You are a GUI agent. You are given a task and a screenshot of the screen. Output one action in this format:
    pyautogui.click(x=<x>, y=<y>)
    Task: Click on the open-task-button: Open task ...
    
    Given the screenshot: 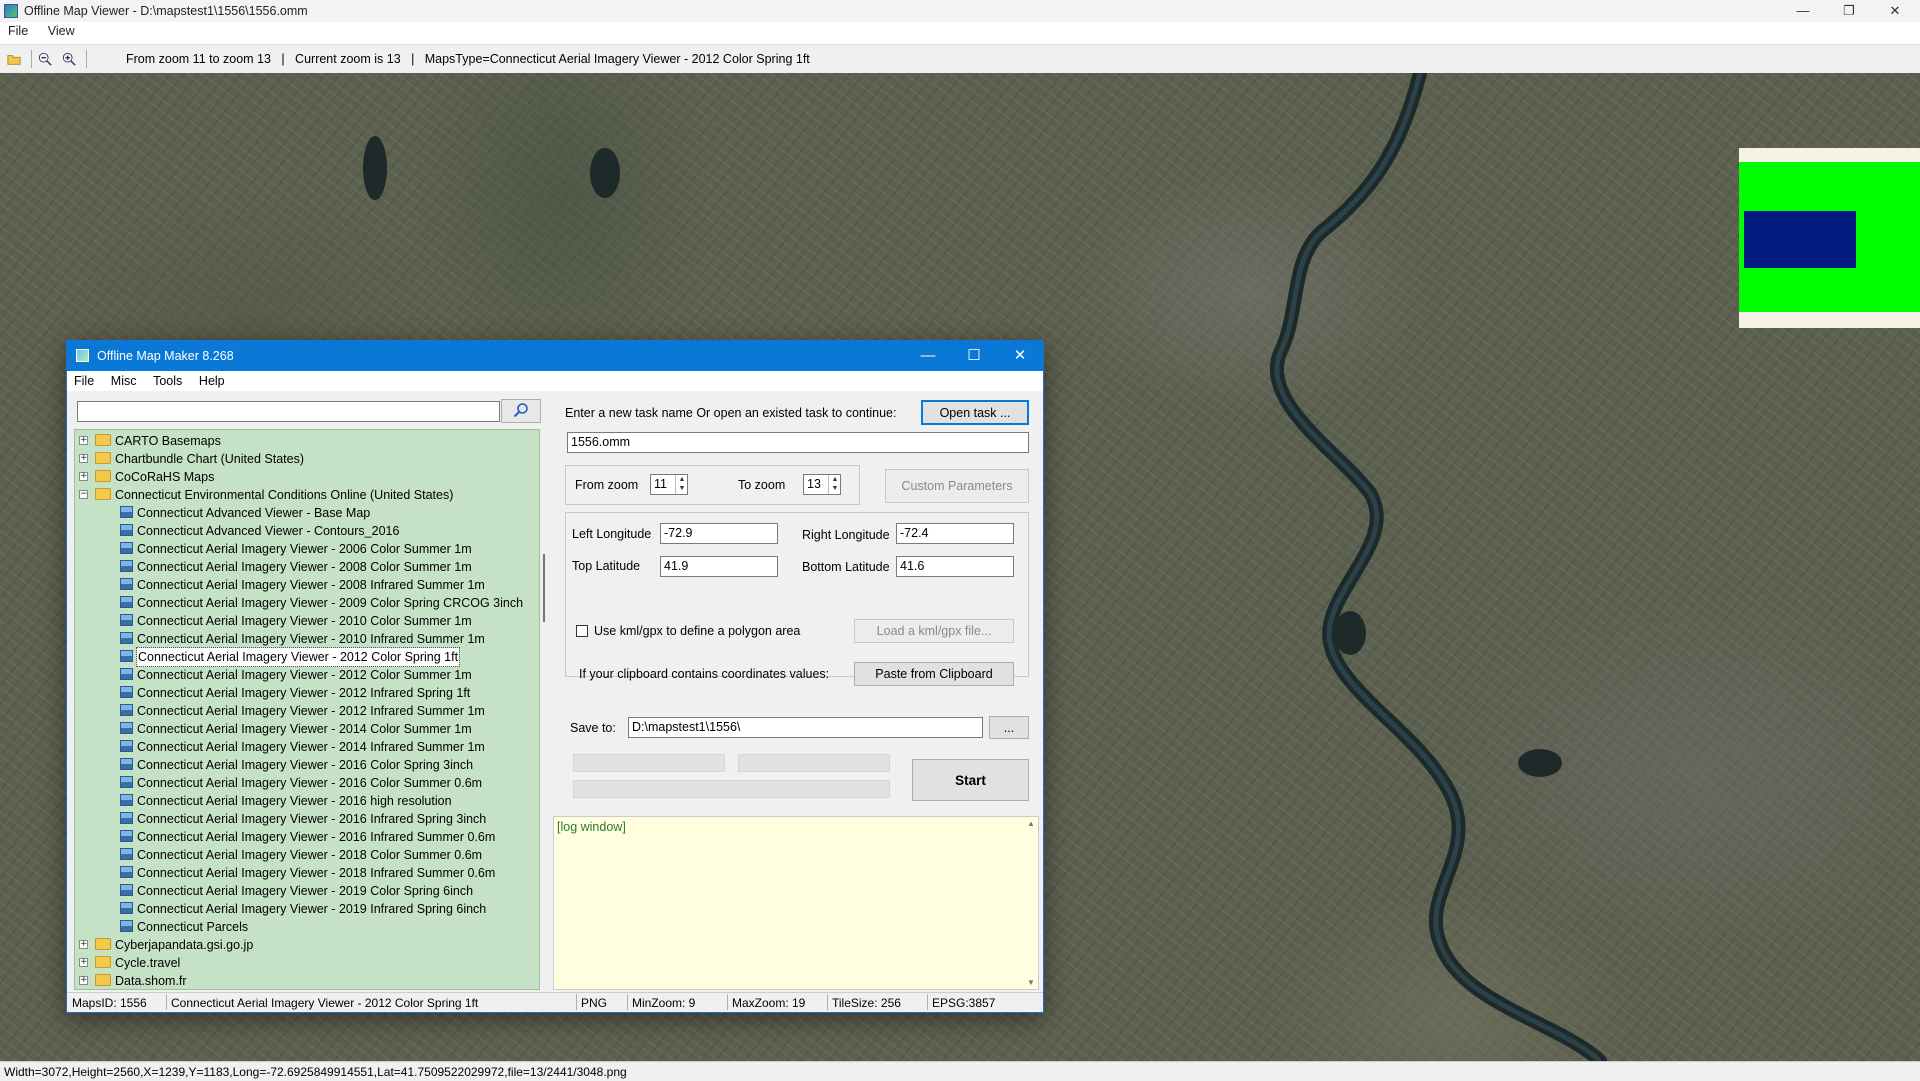 What is the action you would take?
    pyautogui.click(x=975, y=412)
    